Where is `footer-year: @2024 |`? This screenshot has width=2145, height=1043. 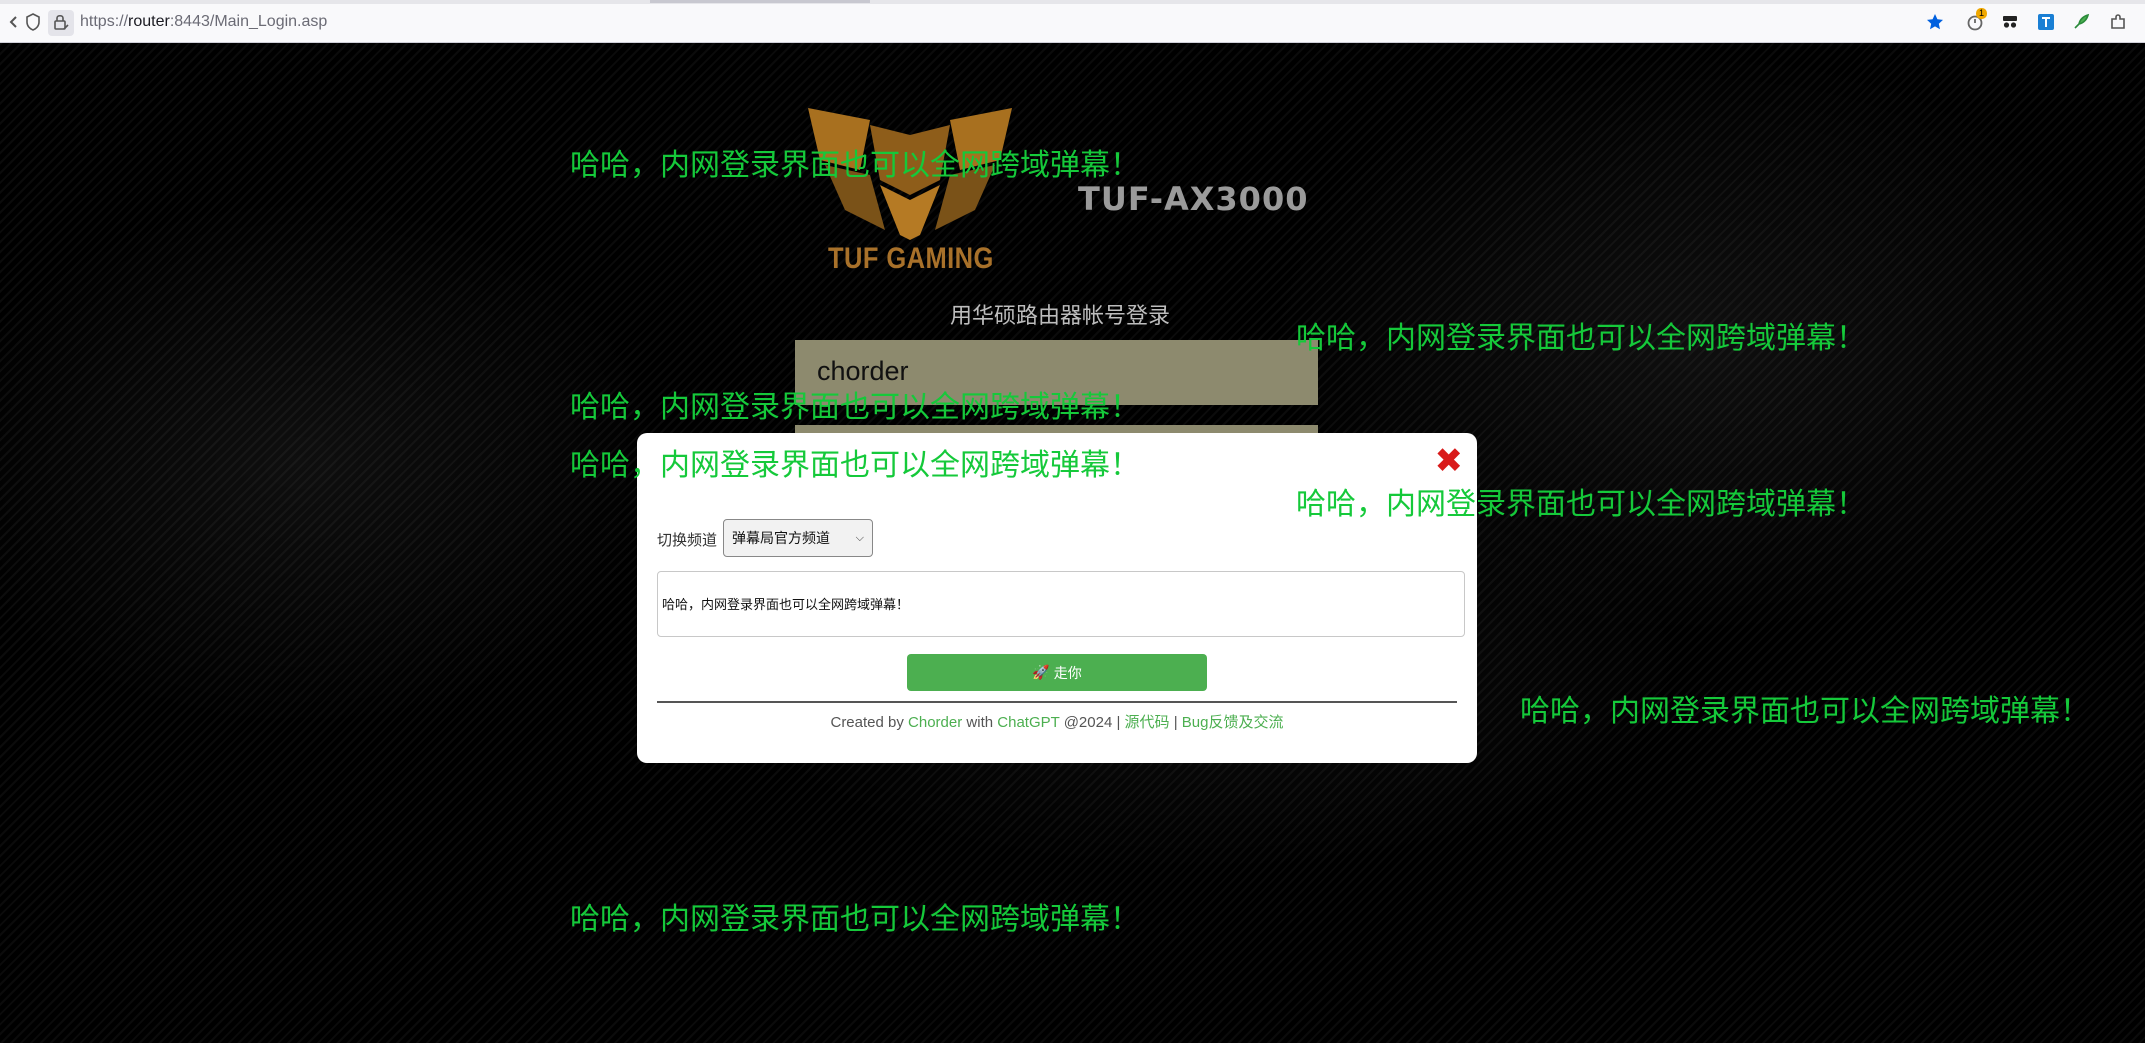
footer-year: @2024 | is located at coordinates (1092, 722).